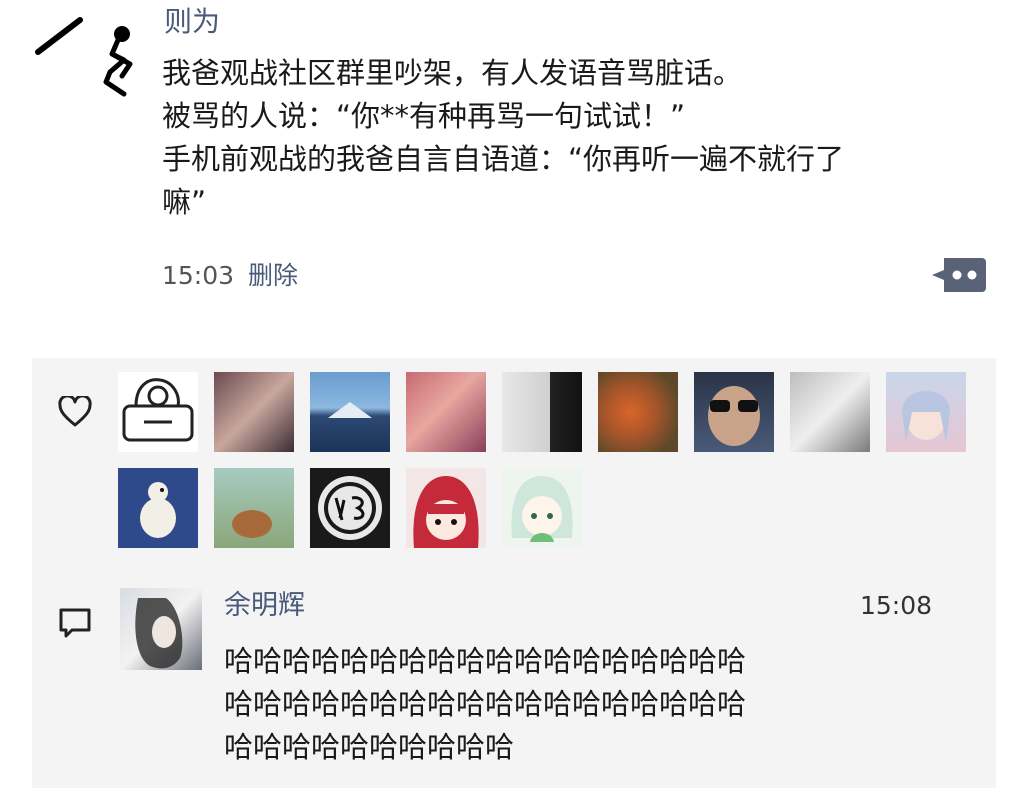 The width and height of the screenshot is (1024, 788). Describe the element at coordinates (369, 747) in the screenshot. I see `comment-line: 哈哈哈哈哈哈哈哈哈哈` at that location.